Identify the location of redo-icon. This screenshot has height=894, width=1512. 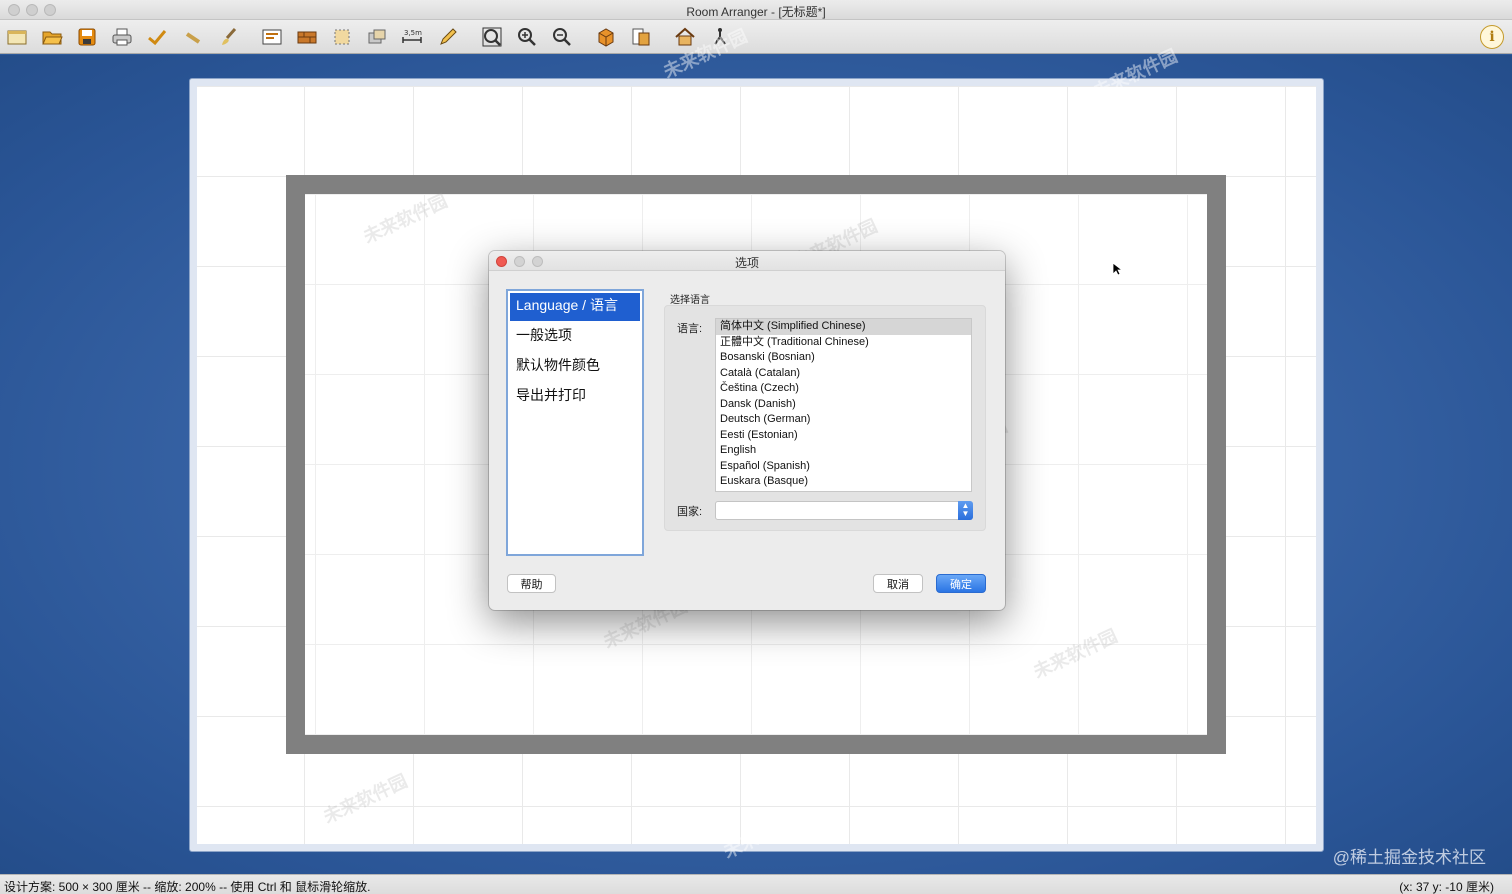
(194, 37).